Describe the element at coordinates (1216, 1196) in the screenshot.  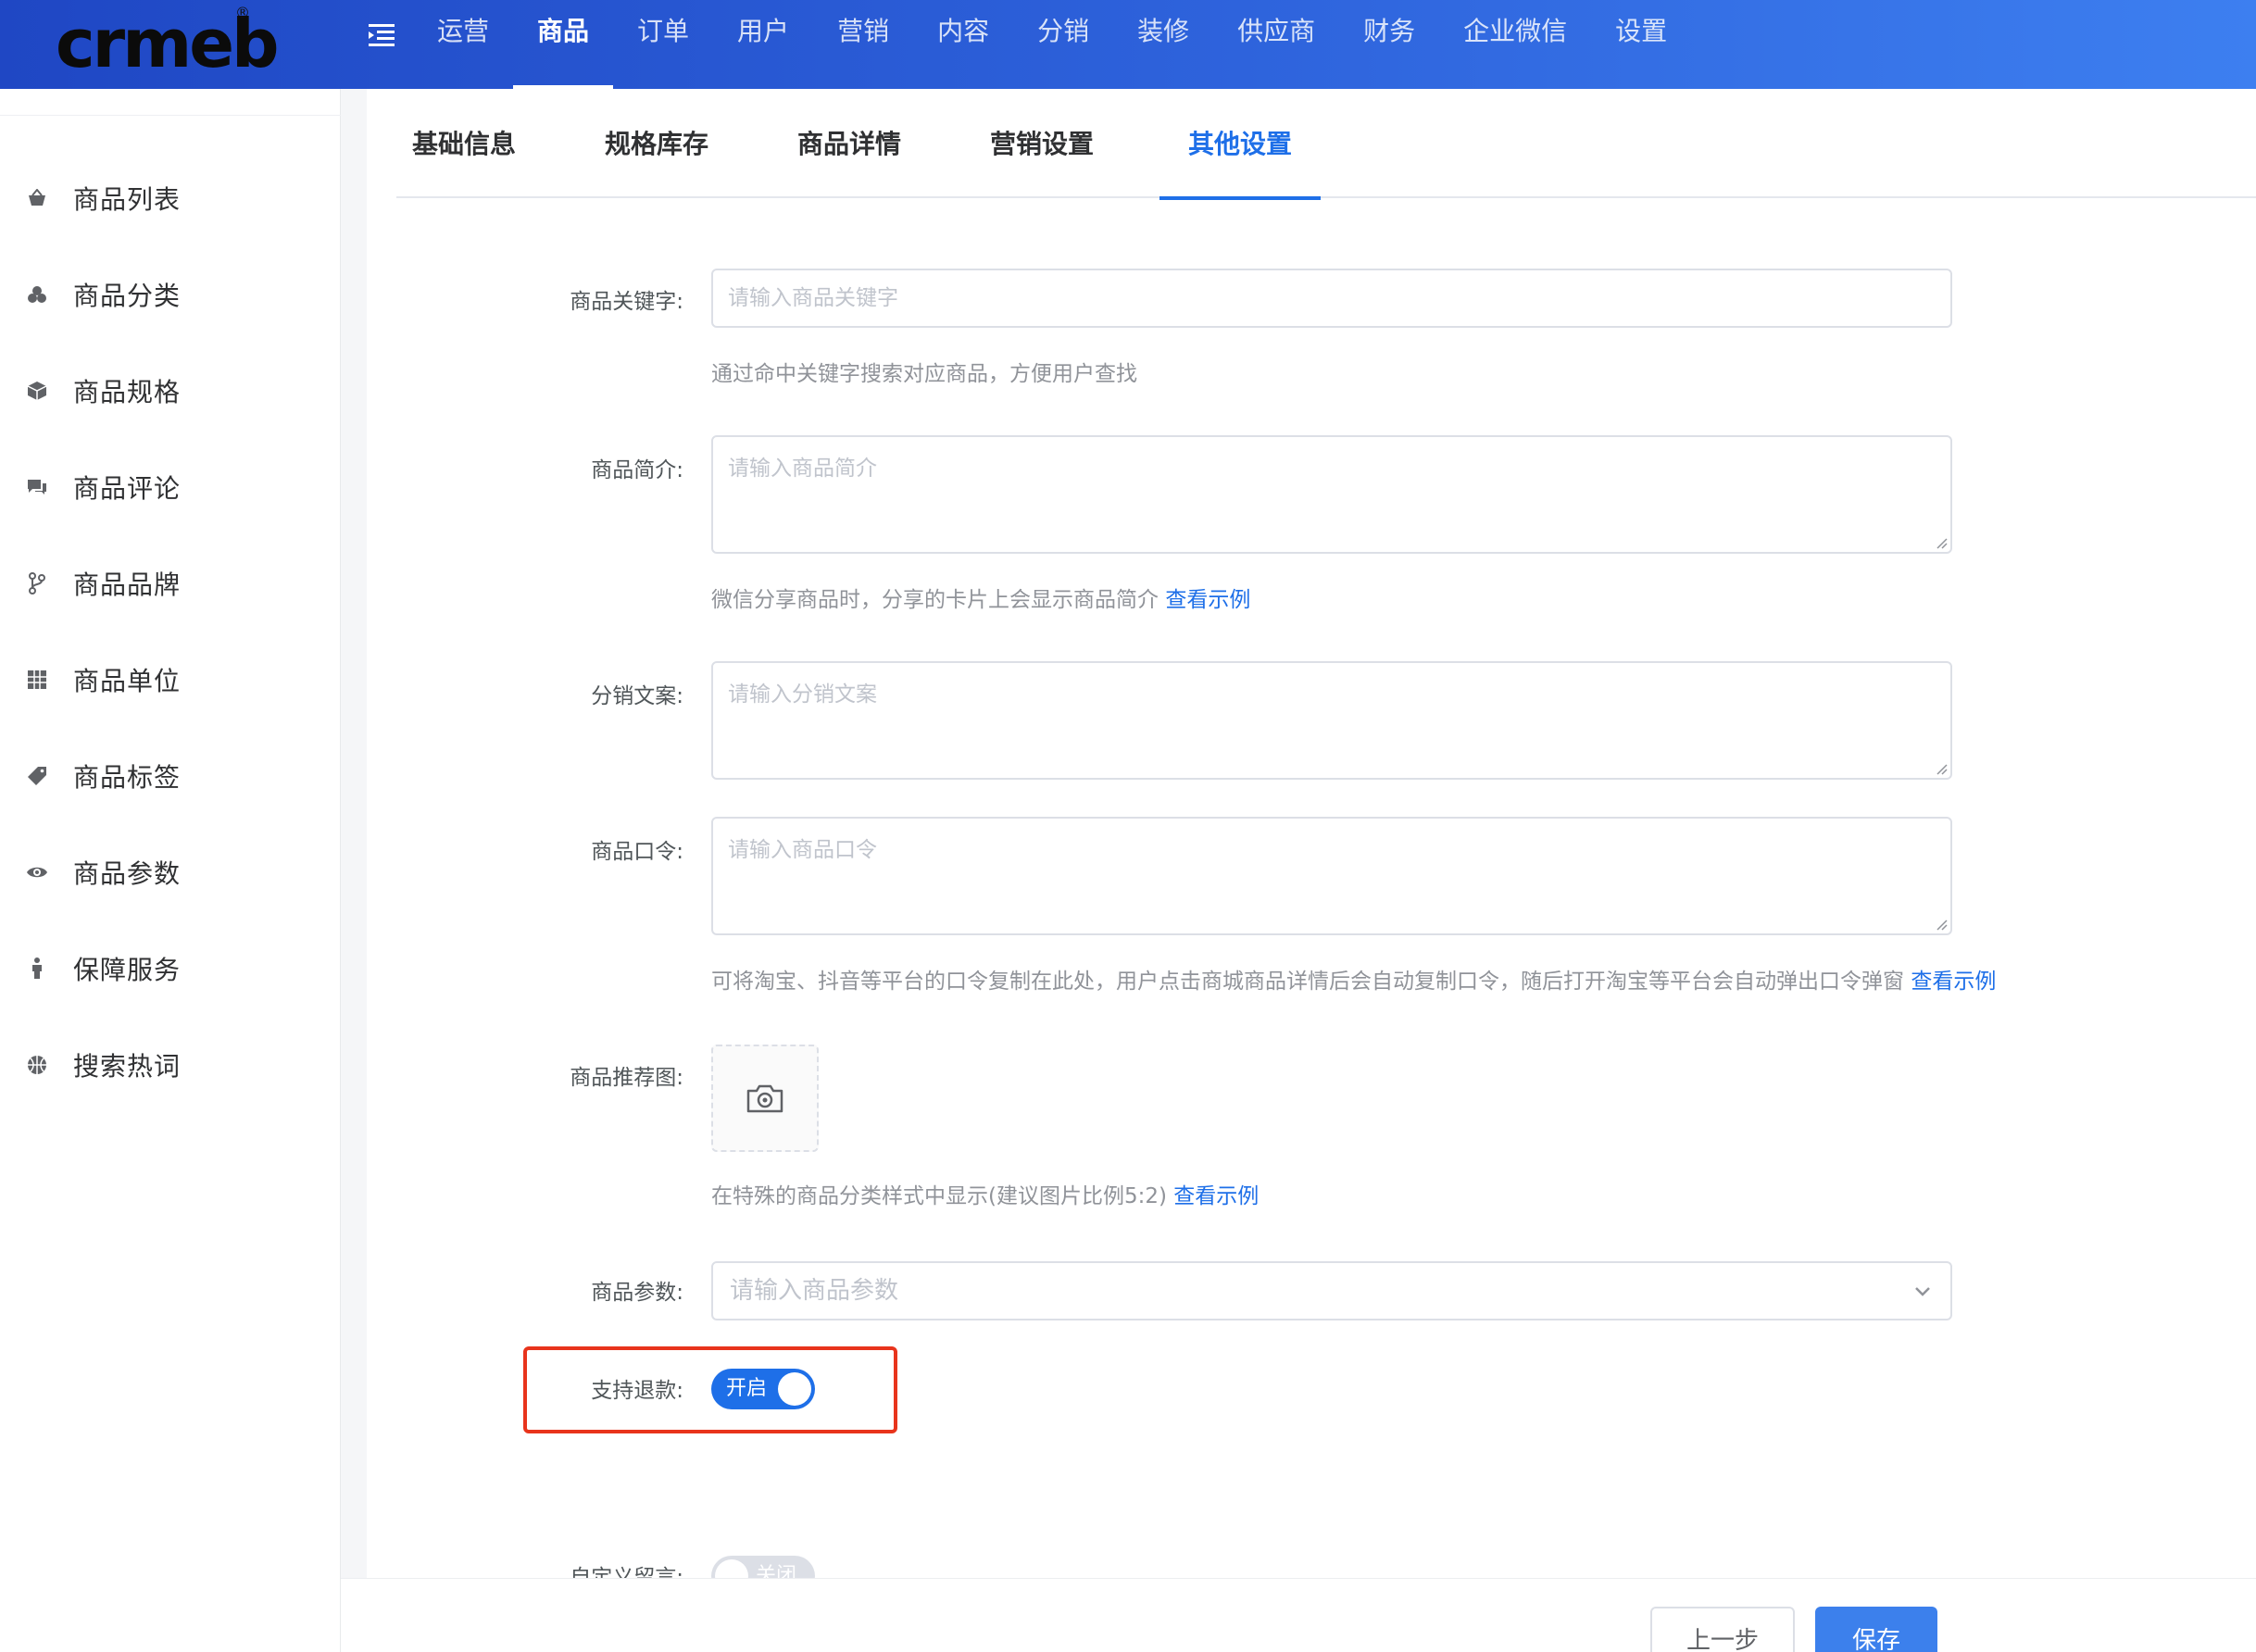
I see `recommend-image-example-link: 查看示例` at that location.